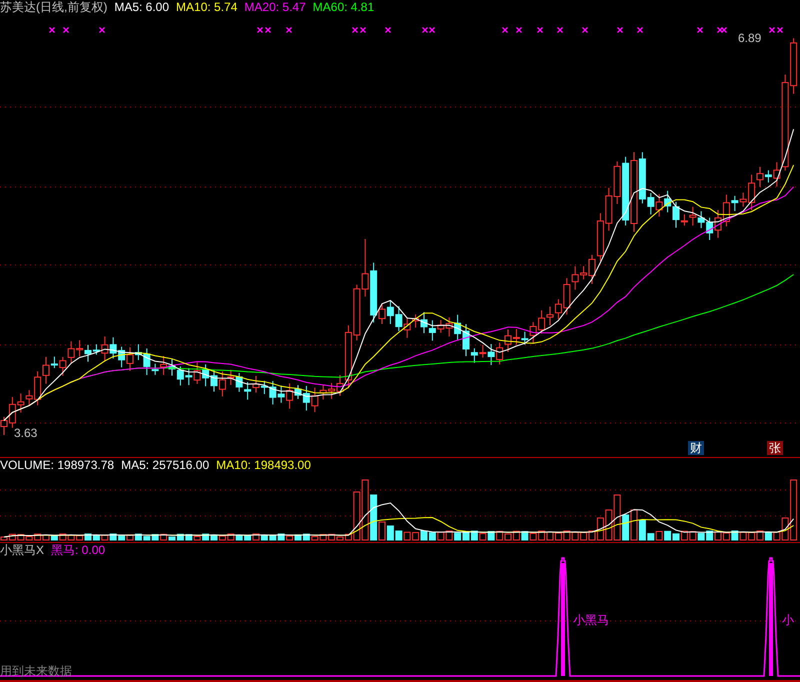 Image resolution: width=800 pixels, height=682 pixels. I want to click on moving-average-value: MA20: 5.47, so click(275, 7).